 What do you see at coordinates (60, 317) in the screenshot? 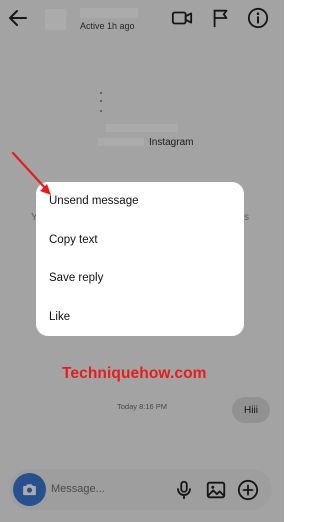
I see `menu-item-label: Like` at bounding box center [60, 317].